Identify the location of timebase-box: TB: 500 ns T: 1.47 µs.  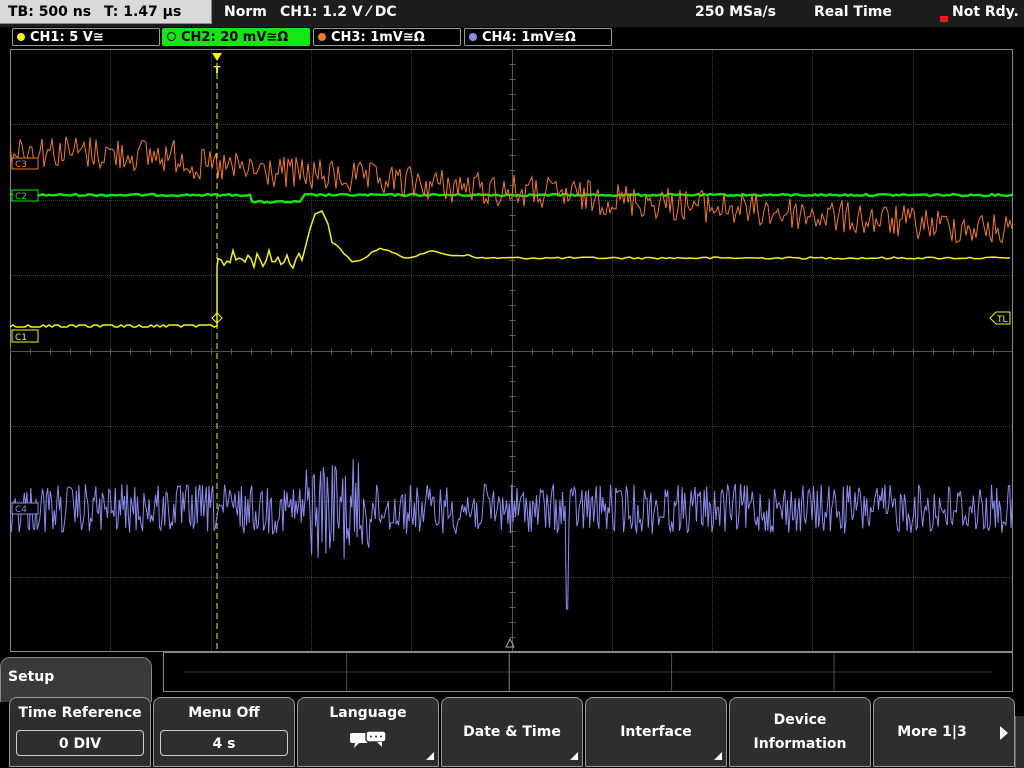
(106, 12).